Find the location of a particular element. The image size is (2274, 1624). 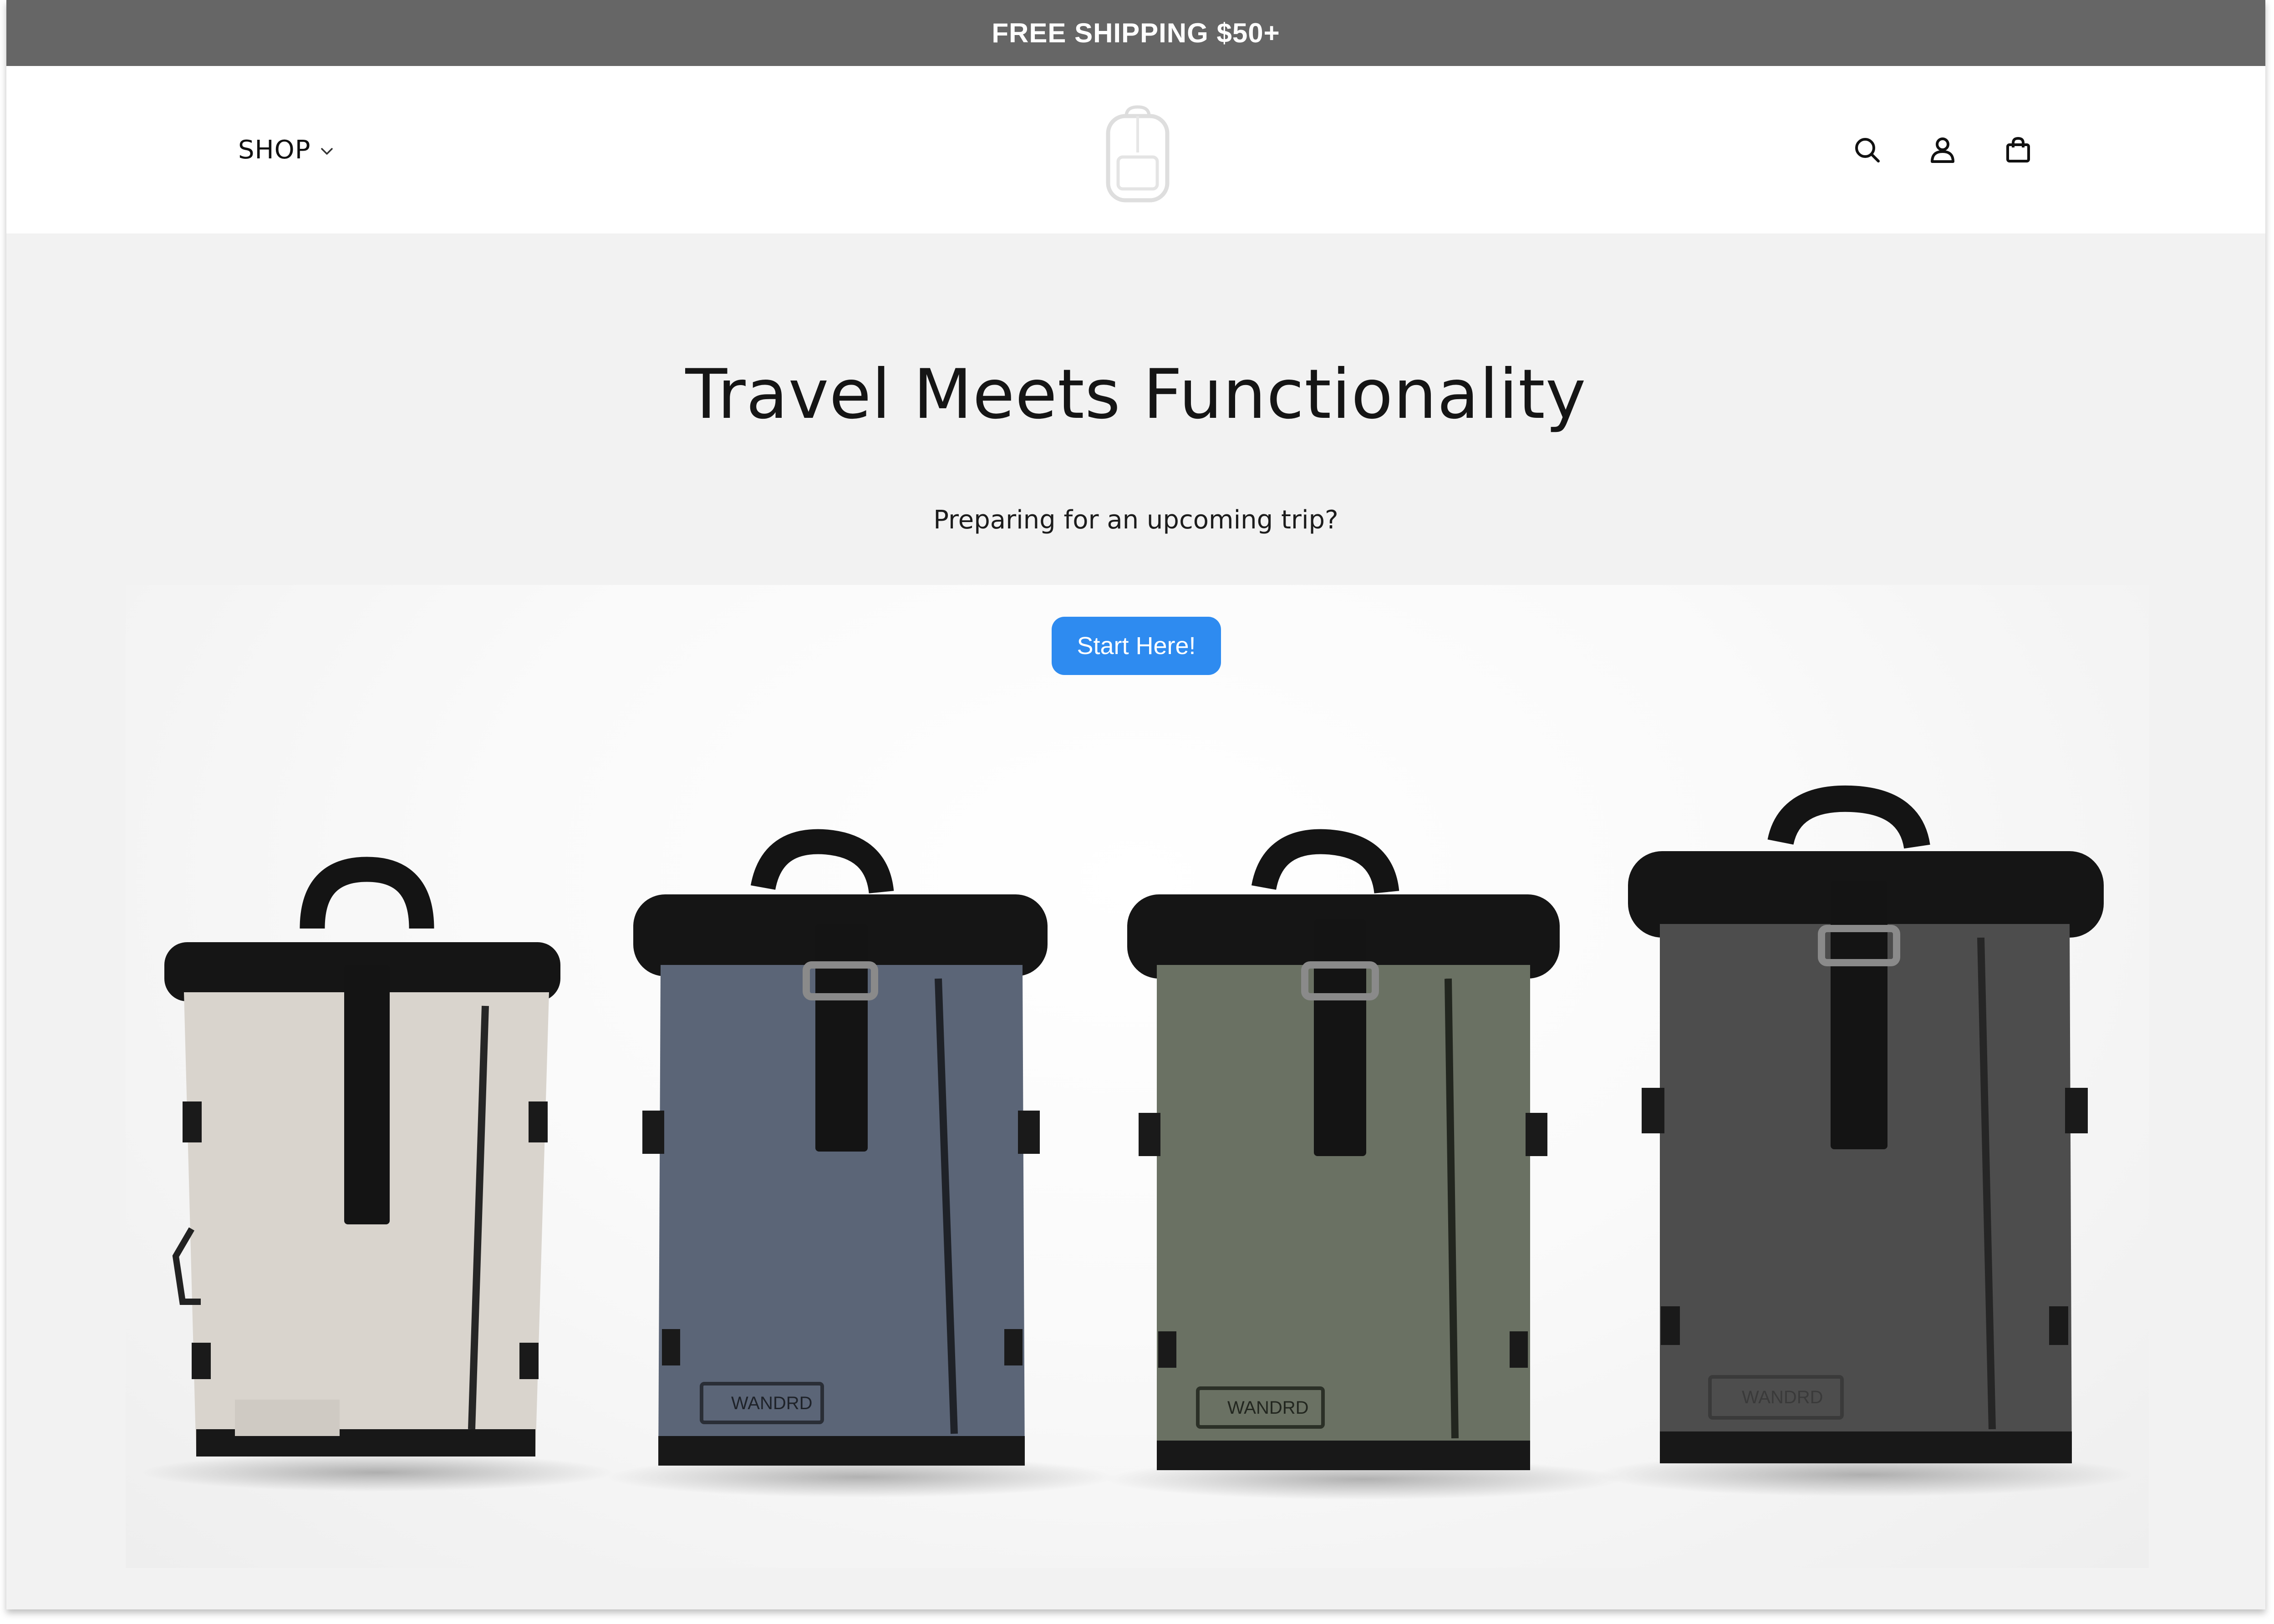

search-icon is located at coordinates (1867, 150).